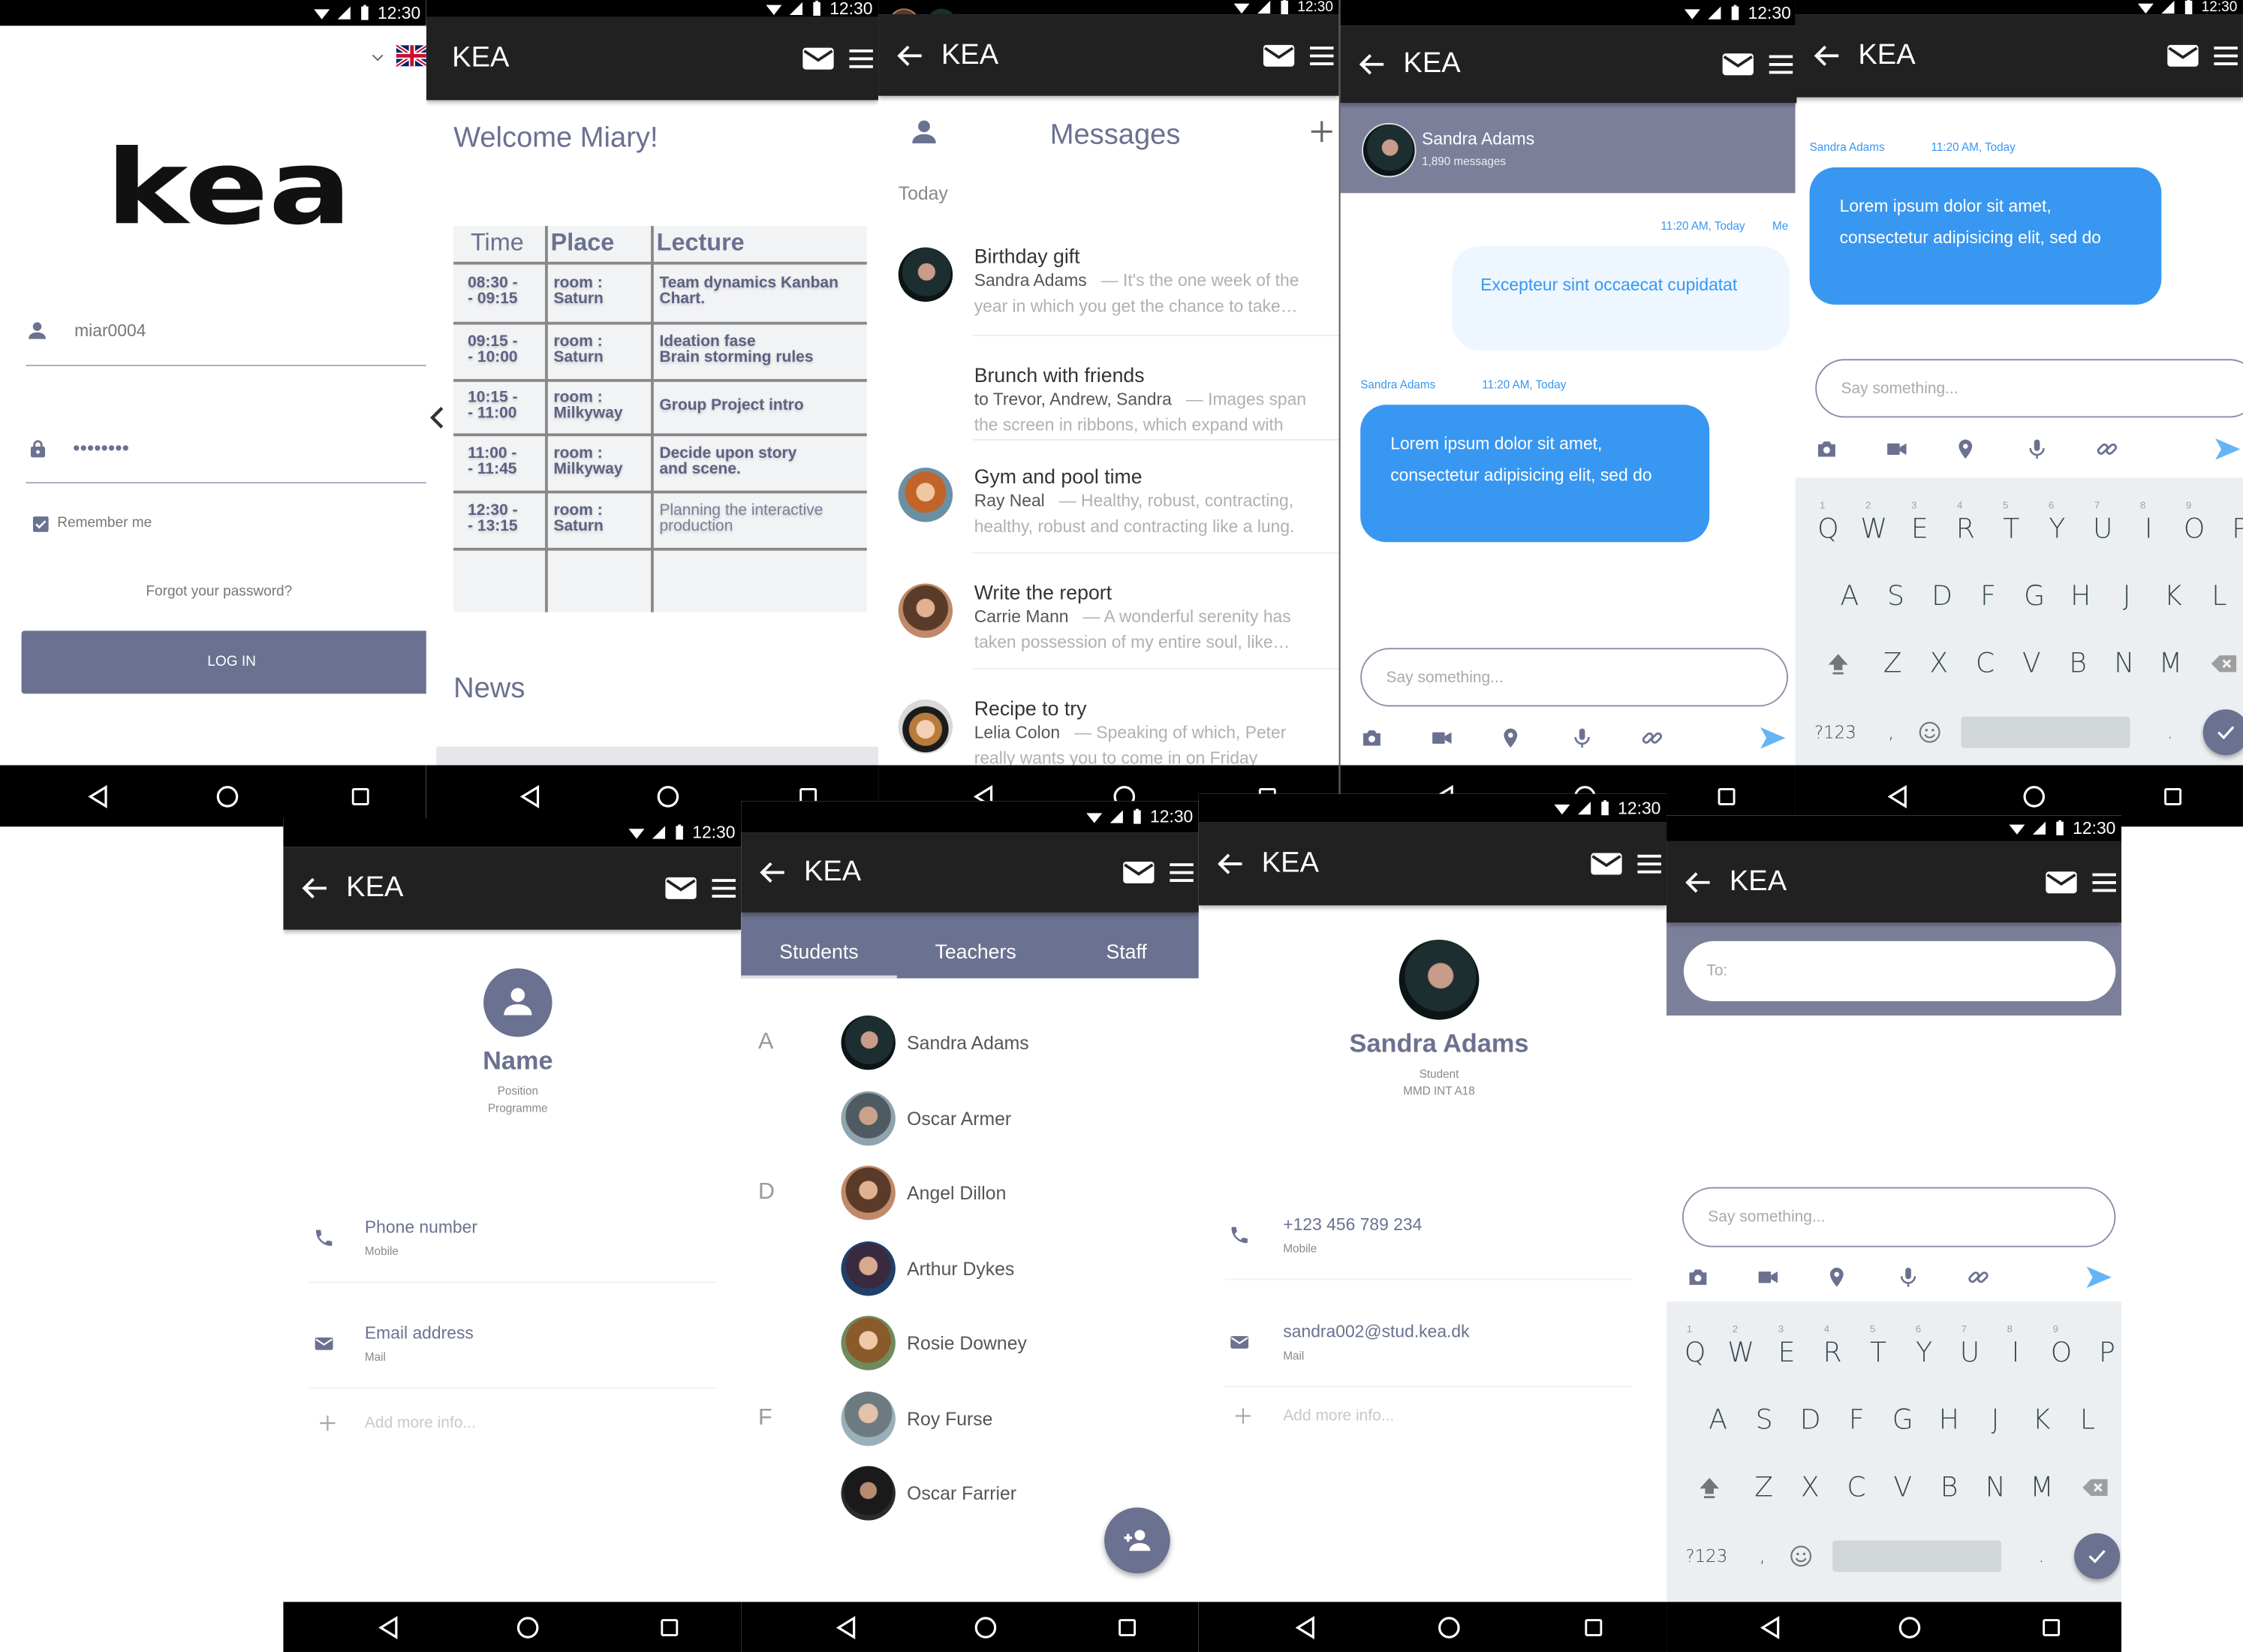 The height and width of the screenshot is (1652, 2243). I want to click on contact-row: Roy Furse, so click(1005, 1418).